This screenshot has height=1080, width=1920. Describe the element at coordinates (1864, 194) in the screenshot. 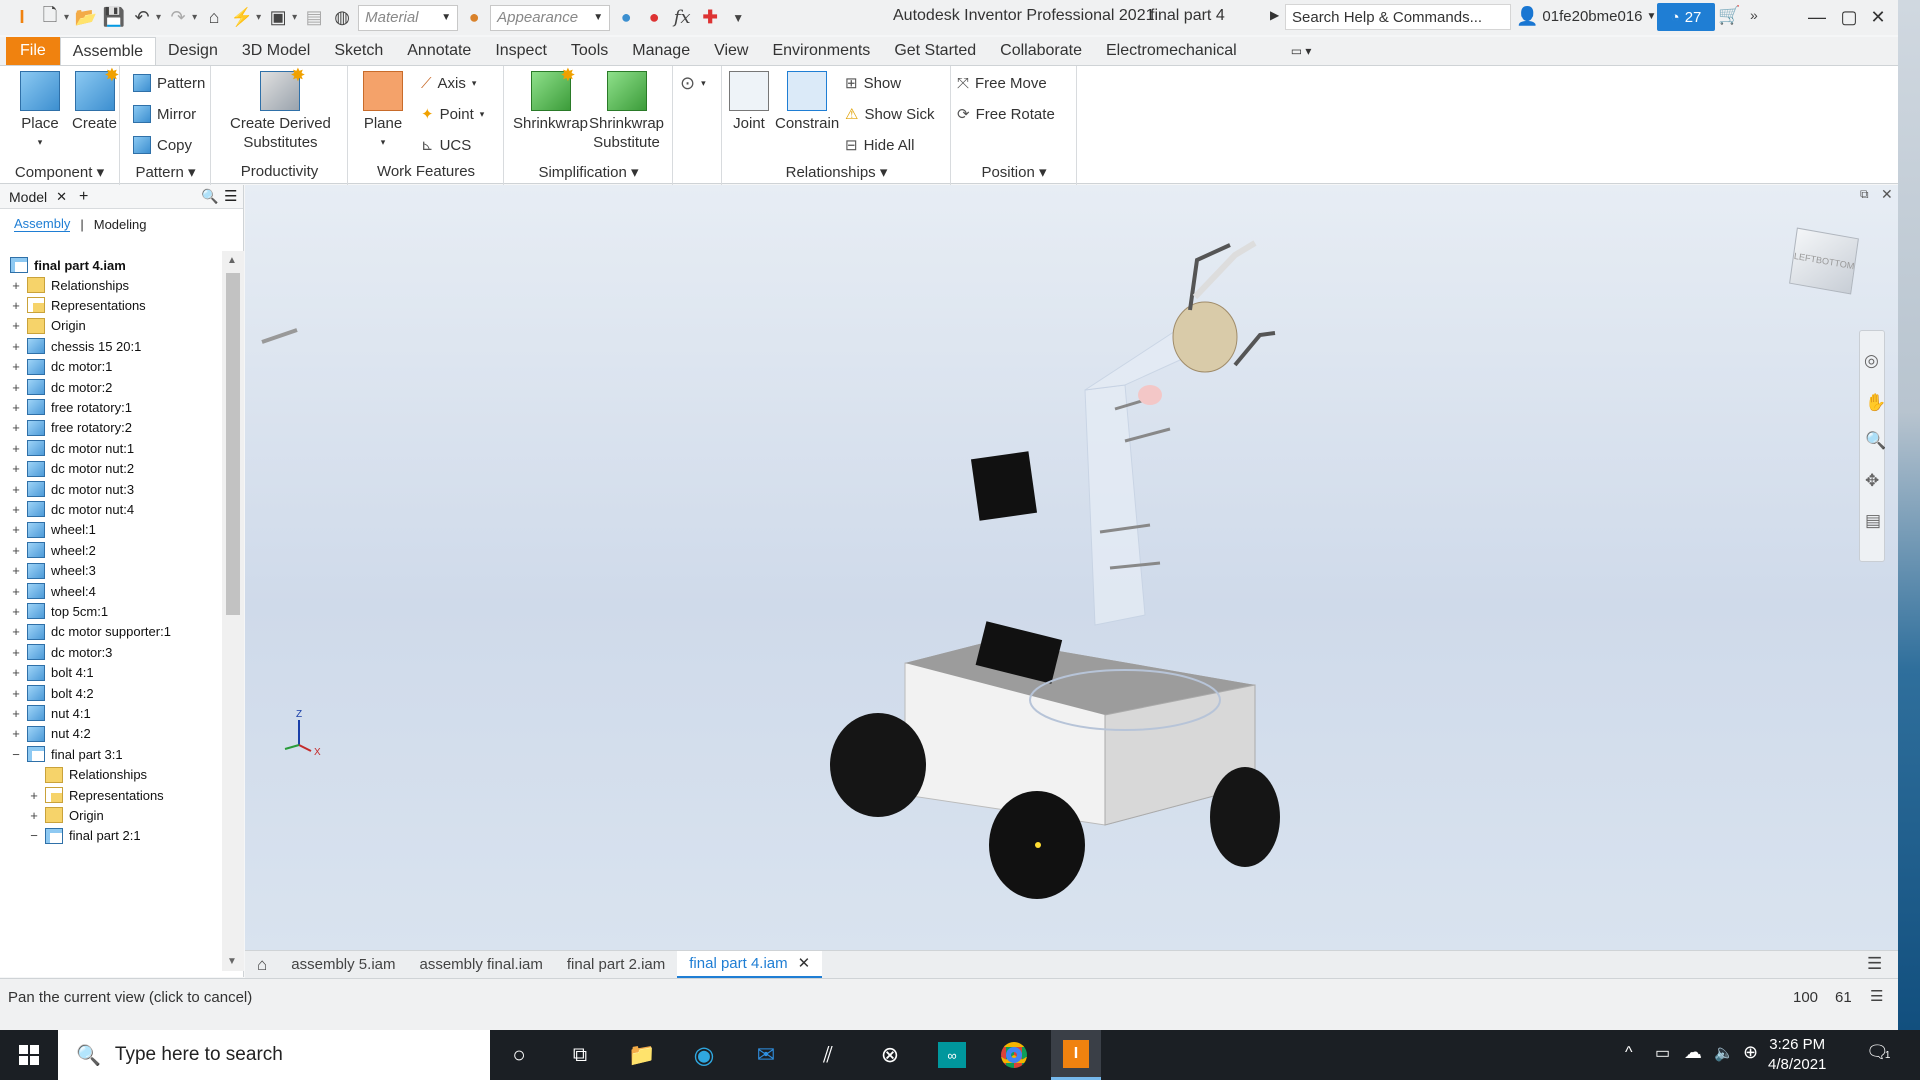

I see `viewport-restore-icon: ⧉` at that location.